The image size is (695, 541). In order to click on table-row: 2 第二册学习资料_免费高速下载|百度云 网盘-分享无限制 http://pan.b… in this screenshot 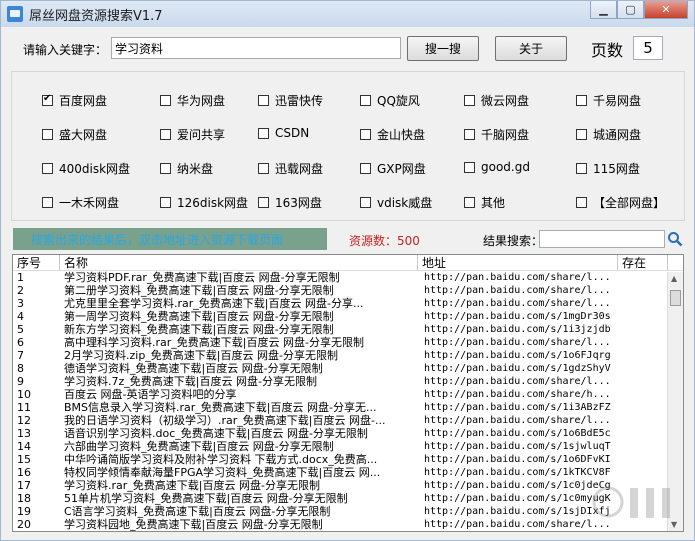, I will do `click(348, 290)`.